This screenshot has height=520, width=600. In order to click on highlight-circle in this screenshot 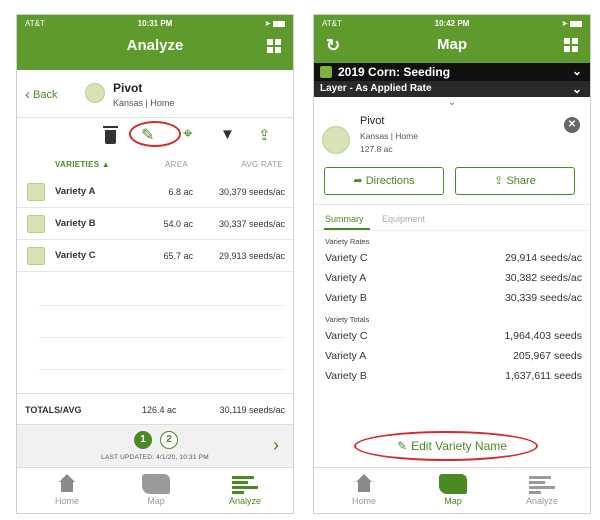, I will do `click(155, 134)`.